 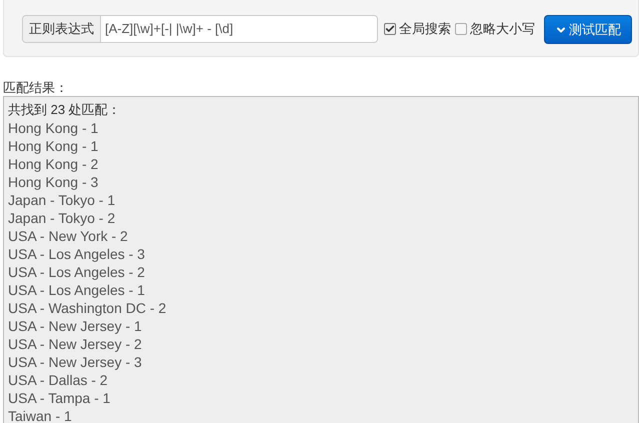 What do you see at coordinates (64, 110) in the screenshot?
I see `results-summary: 共找到 23 处匹配：` at bounding box center [64, 110].